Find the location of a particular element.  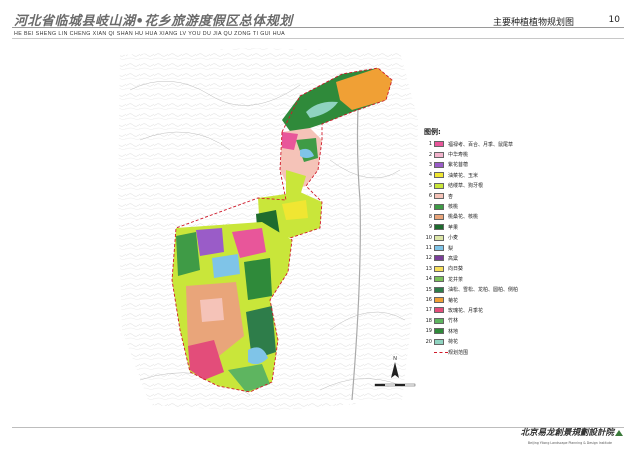

legend-label: 桃桑花、核桃 is located at coordinates (463, 217).